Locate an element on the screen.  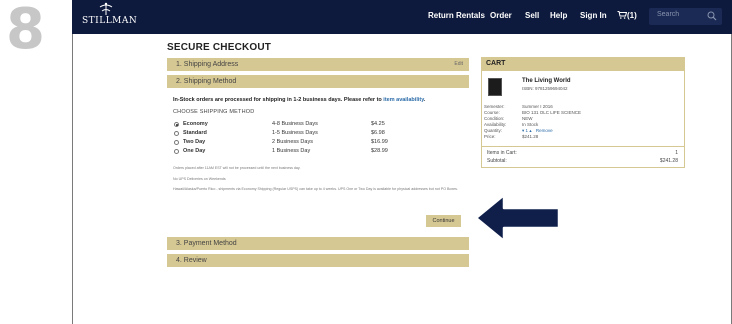
subtotal-value: $241.28 is located at coordinates (668, 161).